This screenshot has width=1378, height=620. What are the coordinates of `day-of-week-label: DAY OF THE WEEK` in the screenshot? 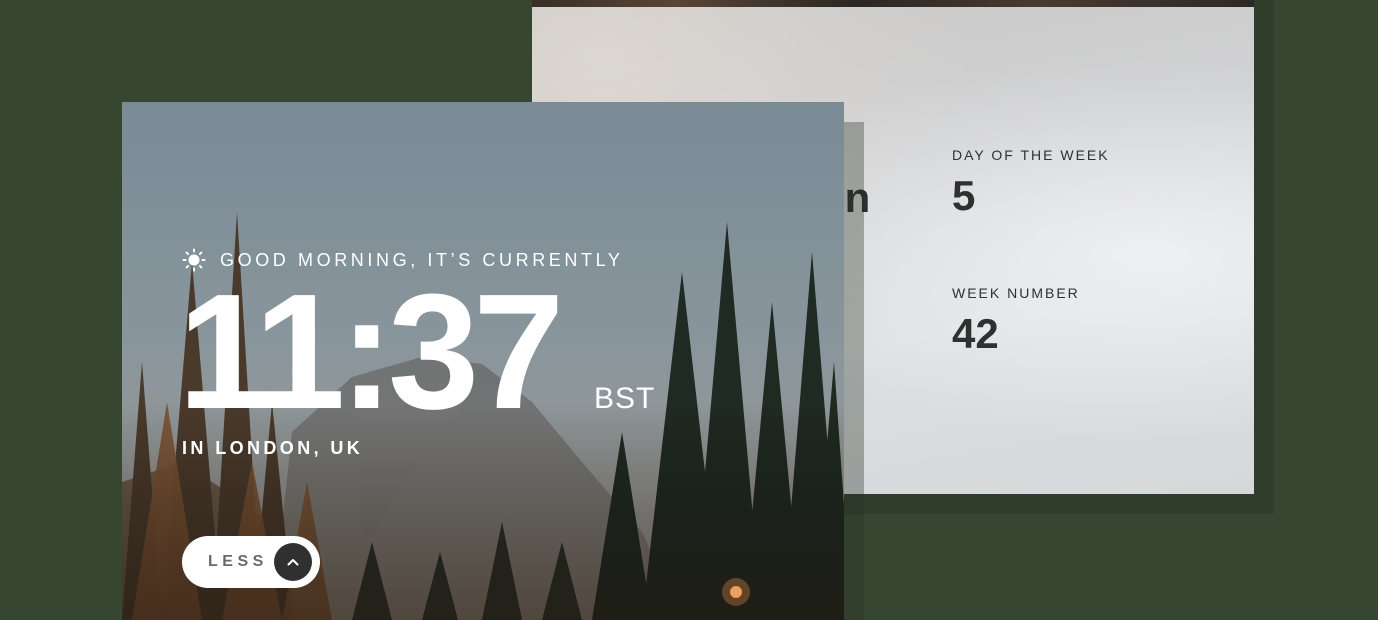 It's located at (1031, 155).